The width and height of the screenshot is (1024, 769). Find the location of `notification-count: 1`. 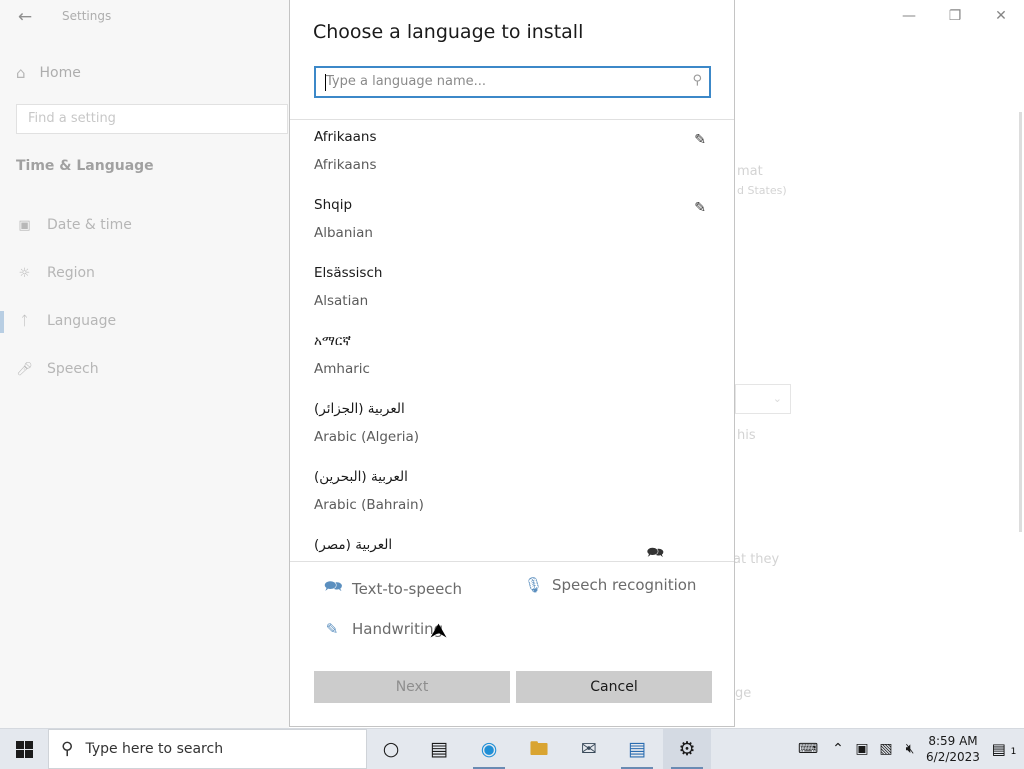

notification-count: 1 is located at coordinates (1013, 752).